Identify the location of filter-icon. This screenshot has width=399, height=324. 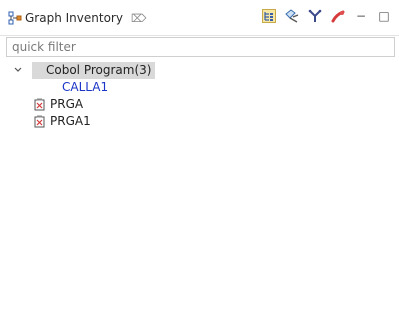
(315, 16).